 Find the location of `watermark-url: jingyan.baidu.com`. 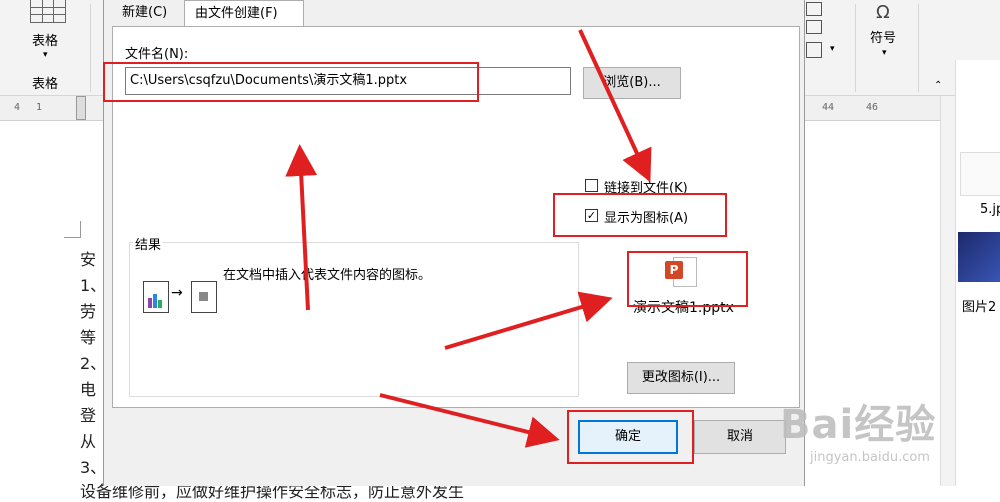

watermark-url: jingyan.baidu.com is located at coordinates (870, 457).